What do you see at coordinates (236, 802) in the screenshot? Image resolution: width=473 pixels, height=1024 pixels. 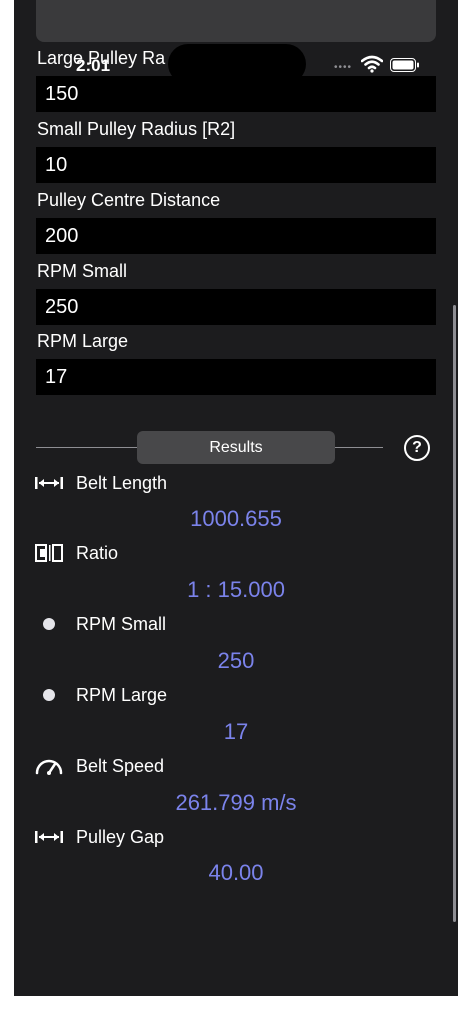 I see `belt-speed-value: 261.799 m/s` at bounding box center [236, 802].